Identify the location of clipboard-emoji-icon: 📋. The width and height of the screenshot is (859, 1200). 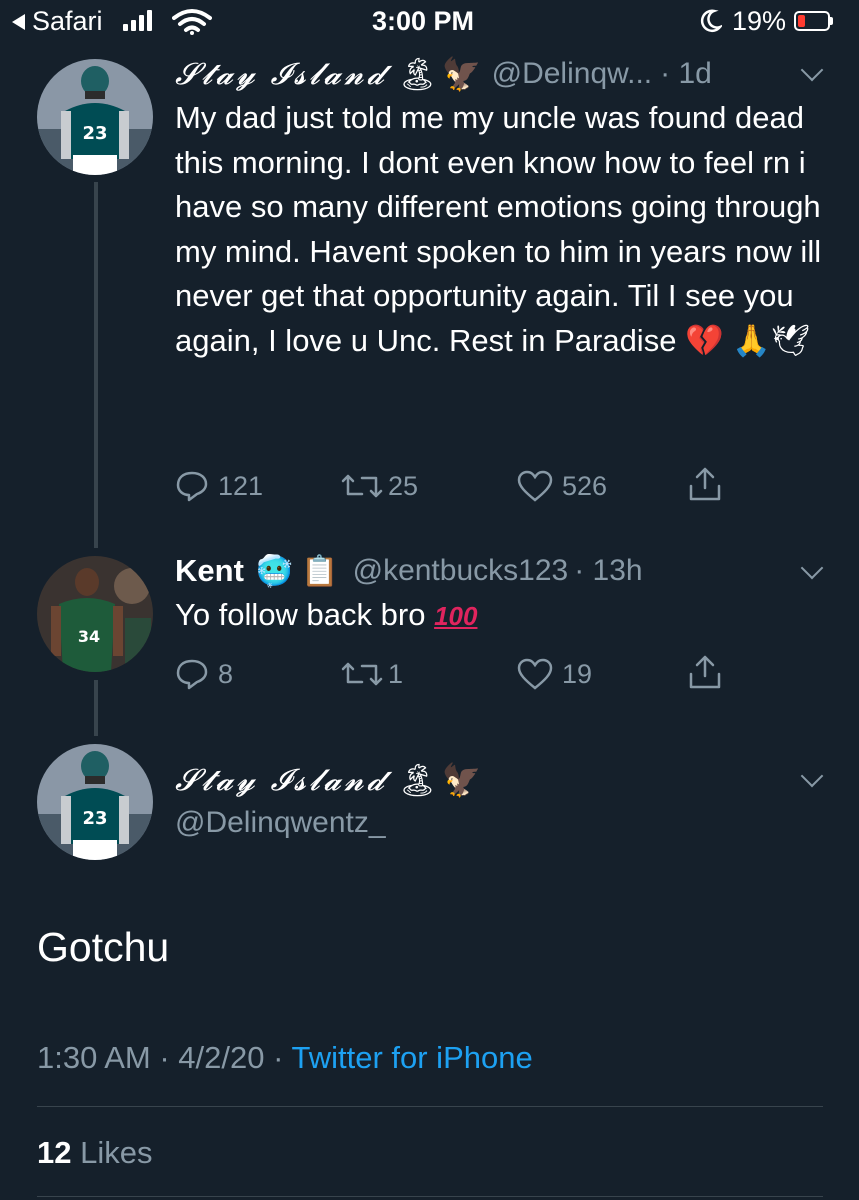
(320, 571).